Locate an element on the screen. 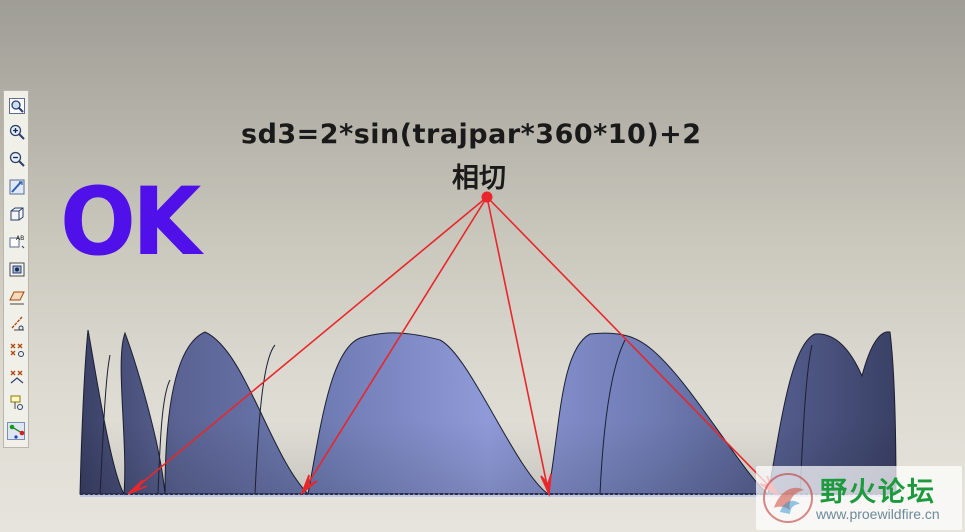 This screenshot has height=532, width=965. datum-axis-display-button is located at coordinates (16, 322).